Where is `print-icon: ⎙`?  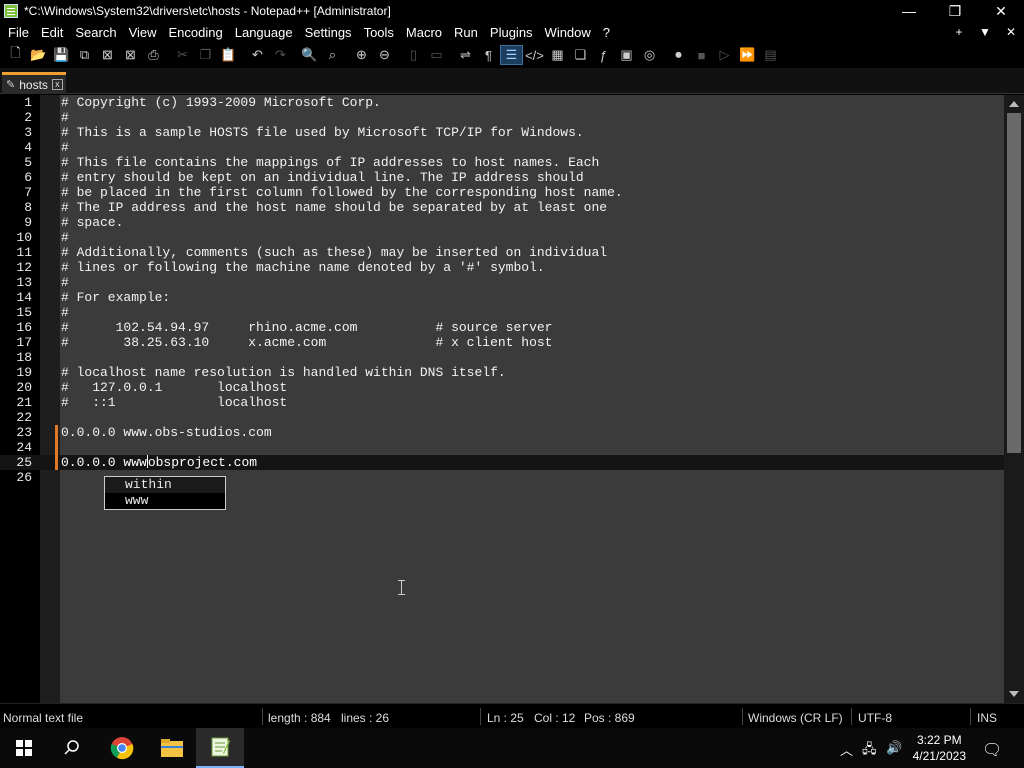 print-icon: ⎙ is located at coordinates (153, 55).